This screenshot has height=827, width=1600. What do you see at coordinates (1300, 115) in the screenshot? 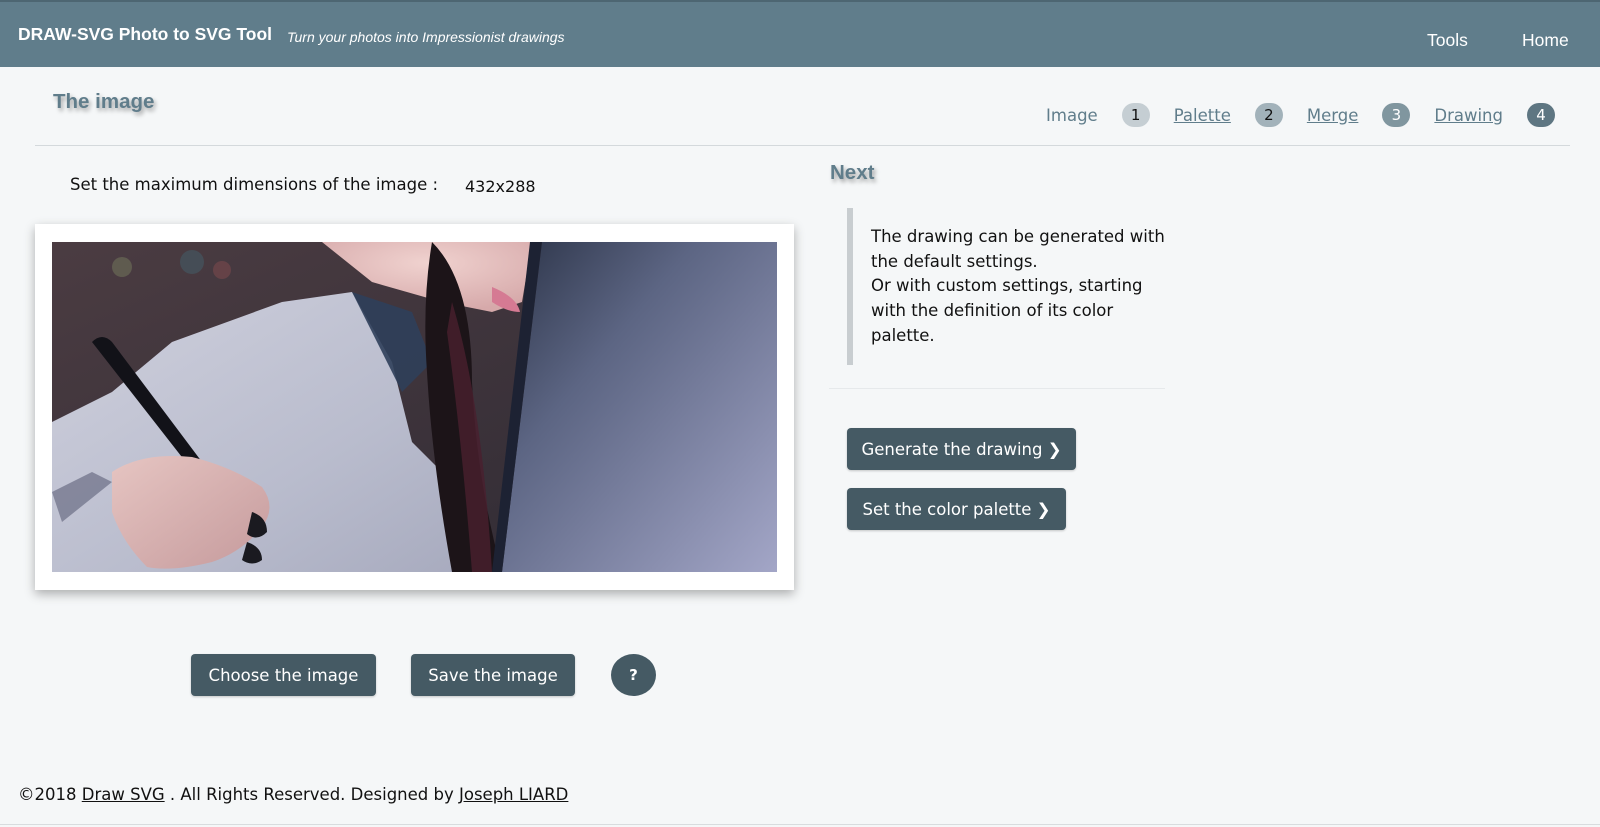
I see `step-indicator: Image 1 Palette 2 Merge 3 Drawing 4` at bounding box center [1300, 115].